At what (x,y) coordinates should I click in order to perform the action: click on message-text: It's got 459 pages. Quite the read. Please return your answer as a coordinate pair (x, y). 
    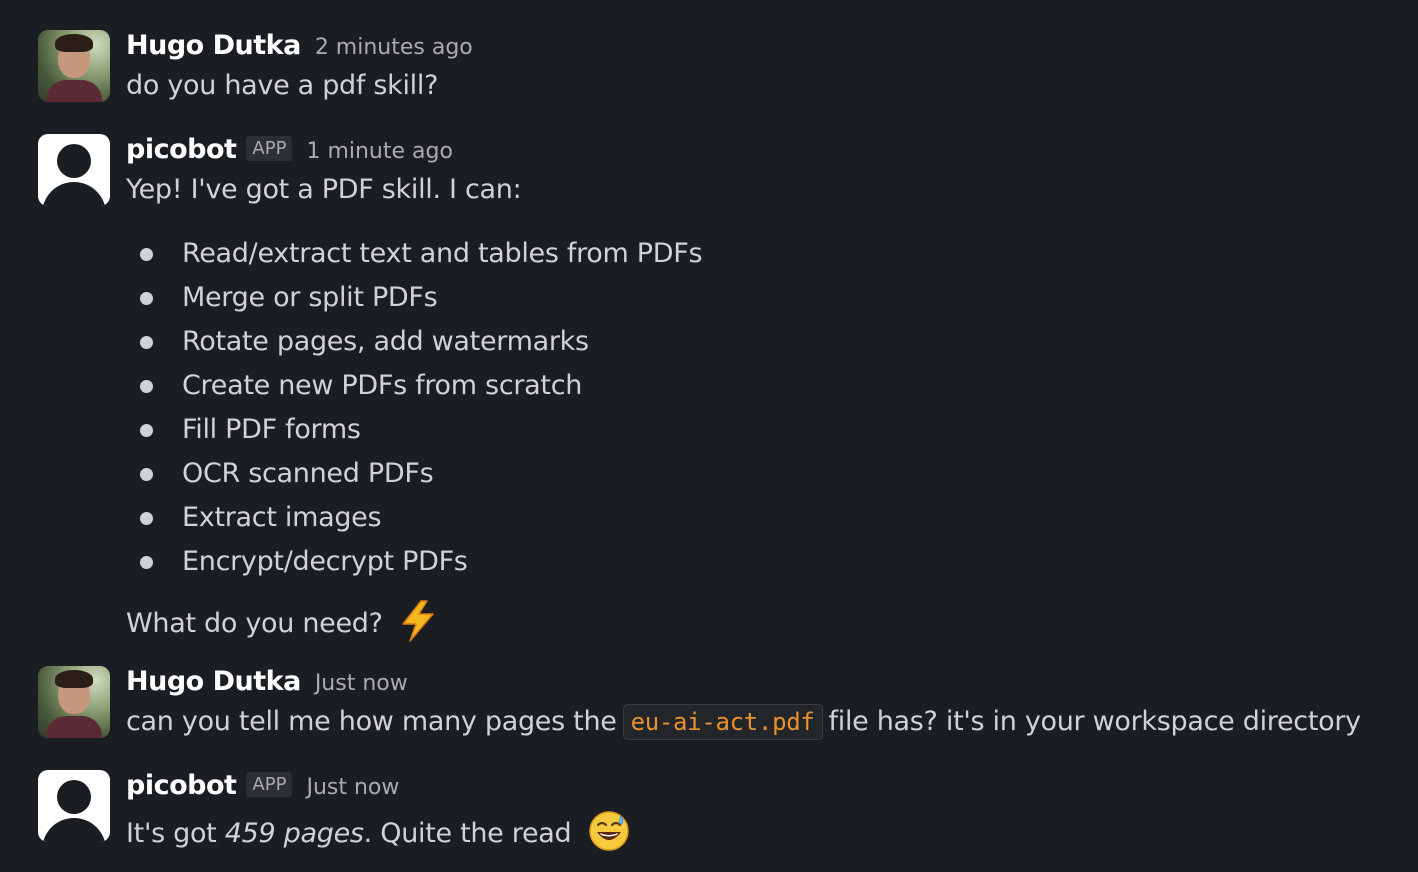
    Looking at the image, I should click on (378, 834).